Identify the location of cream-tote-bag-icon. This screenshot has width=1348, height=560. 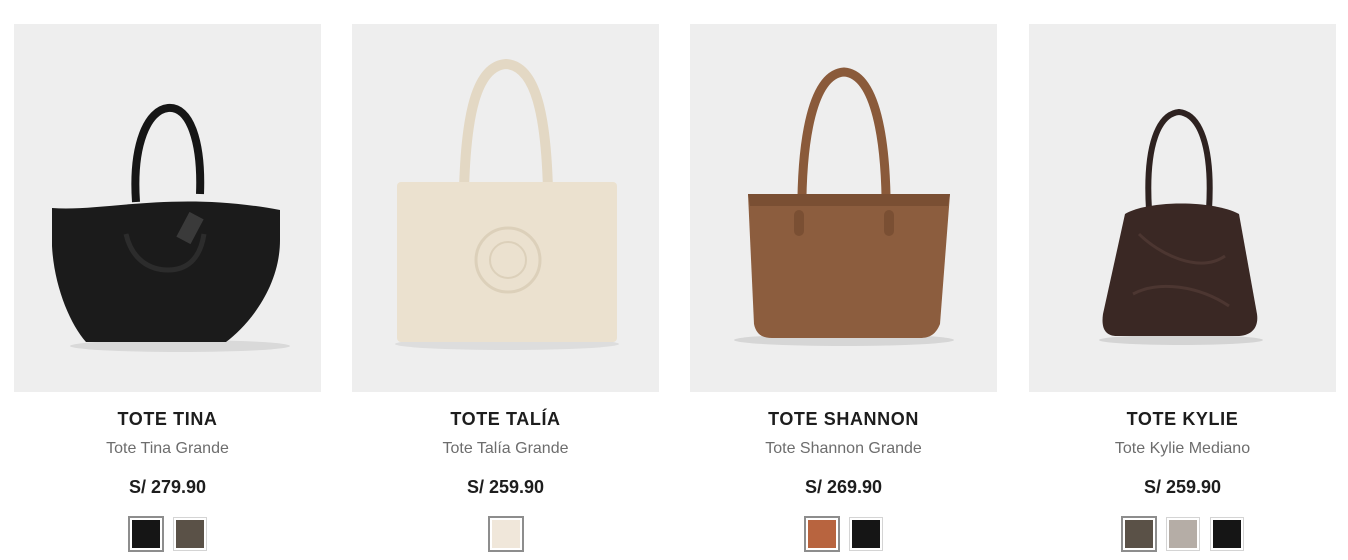
(507, 204).